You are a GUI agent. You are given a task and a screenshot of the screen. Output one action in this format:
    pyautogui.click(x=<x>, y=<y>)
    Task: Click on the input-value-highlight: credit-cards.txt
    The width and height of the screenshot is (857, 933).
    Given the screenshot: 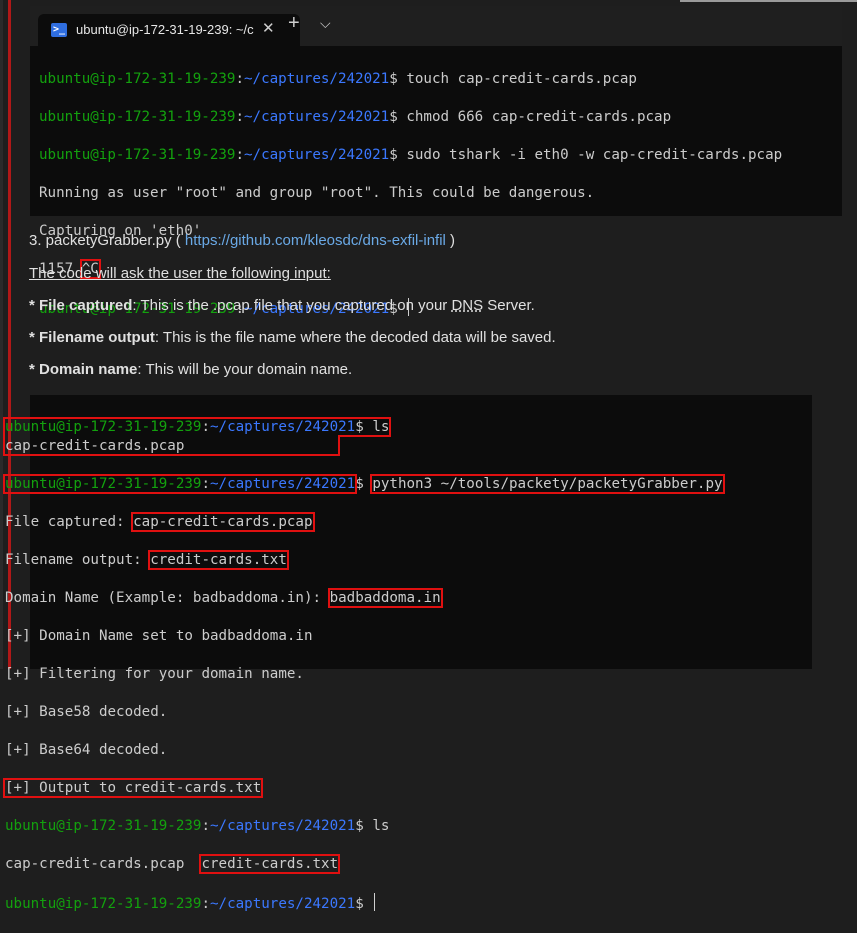 What is the action you would take?
    pyautogui.click(x=218, y=560)
    